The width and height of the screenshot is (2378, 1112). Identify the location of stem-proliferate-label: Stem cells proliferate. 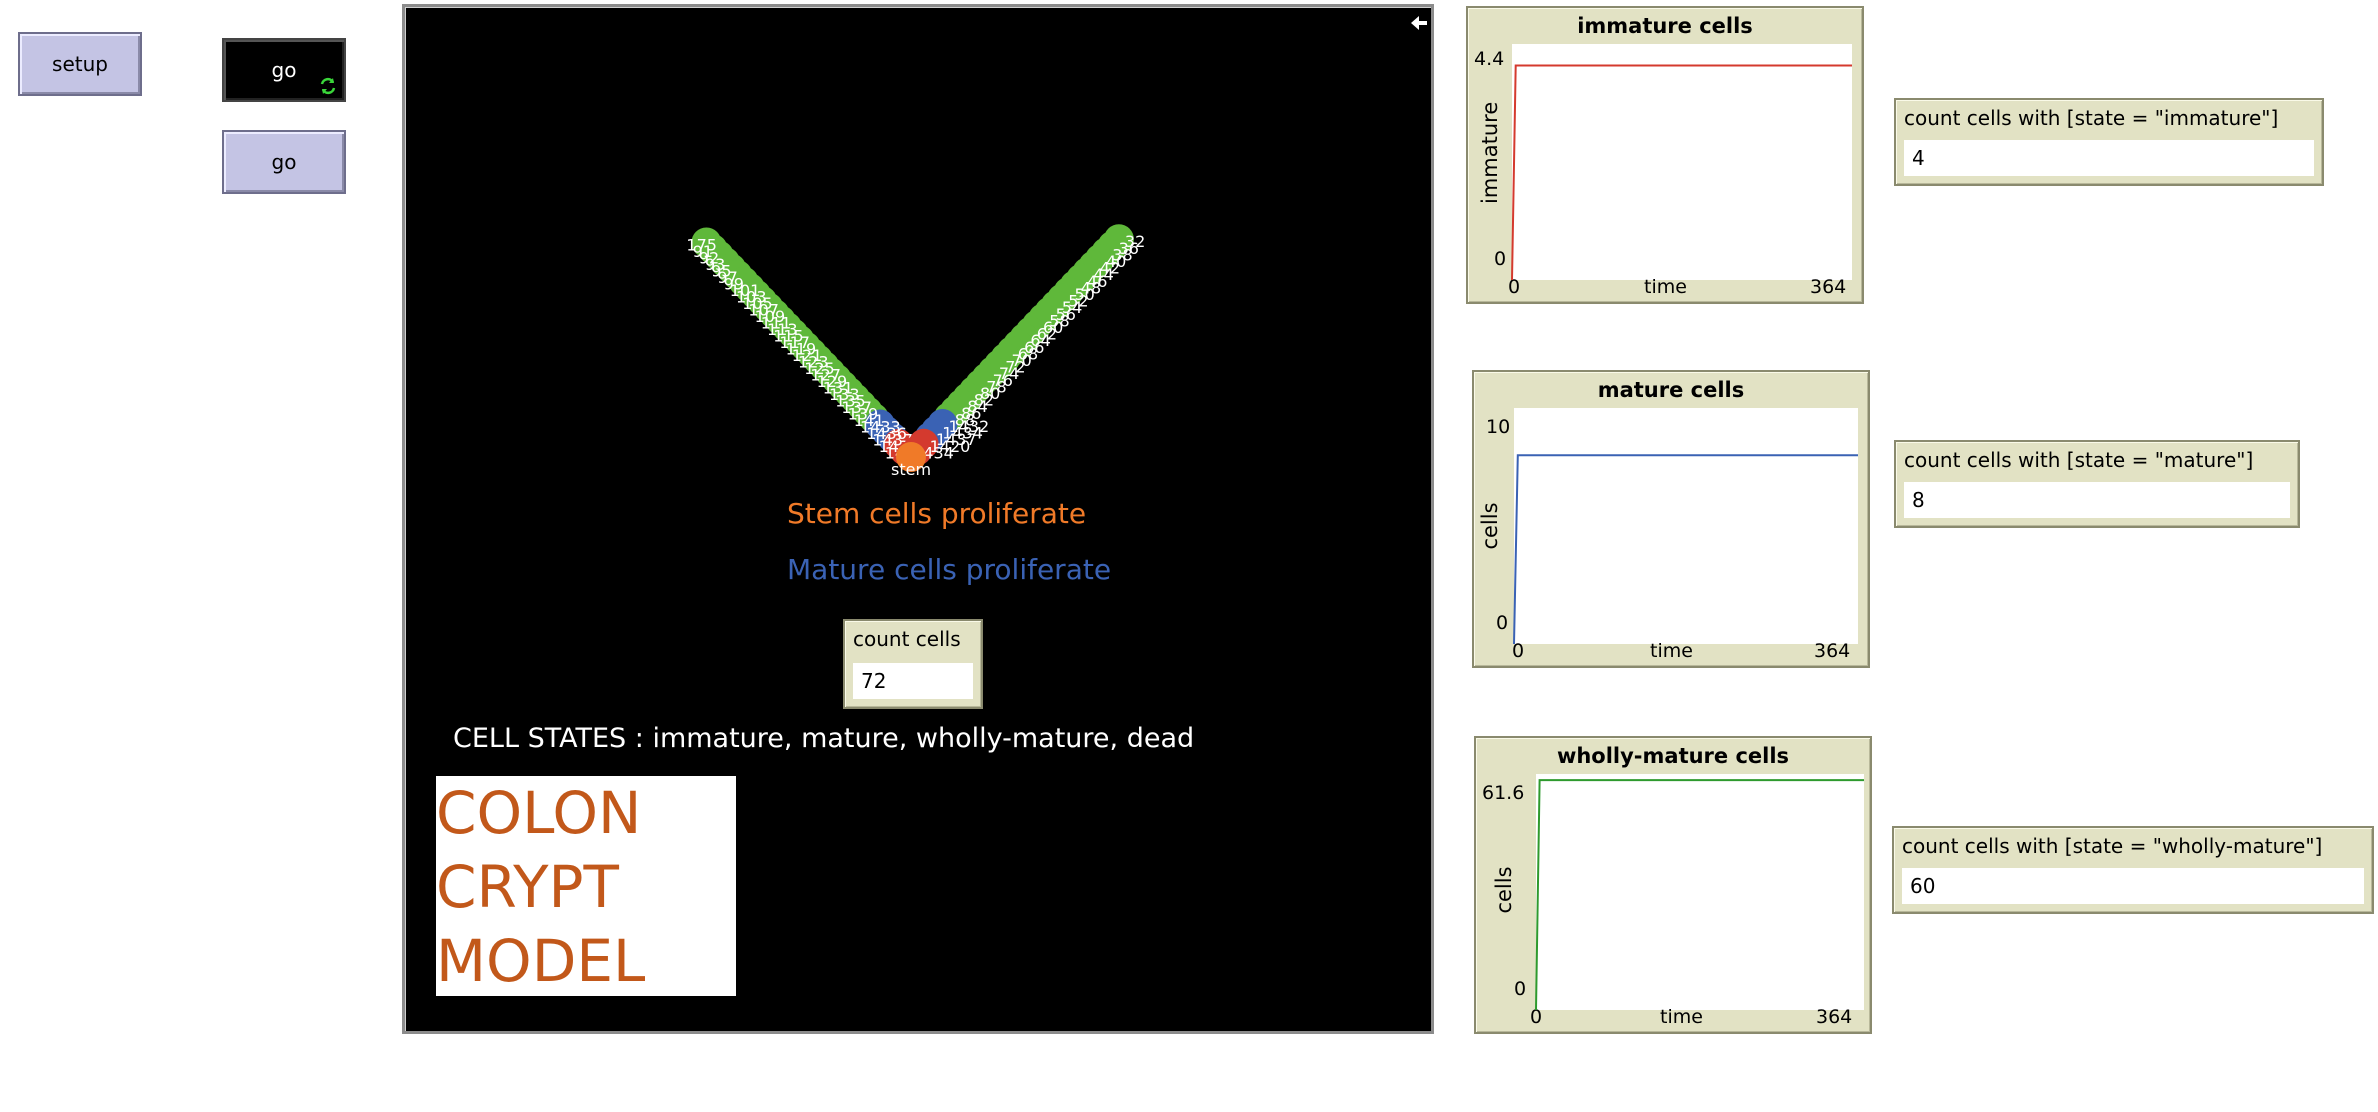
(937, 513).